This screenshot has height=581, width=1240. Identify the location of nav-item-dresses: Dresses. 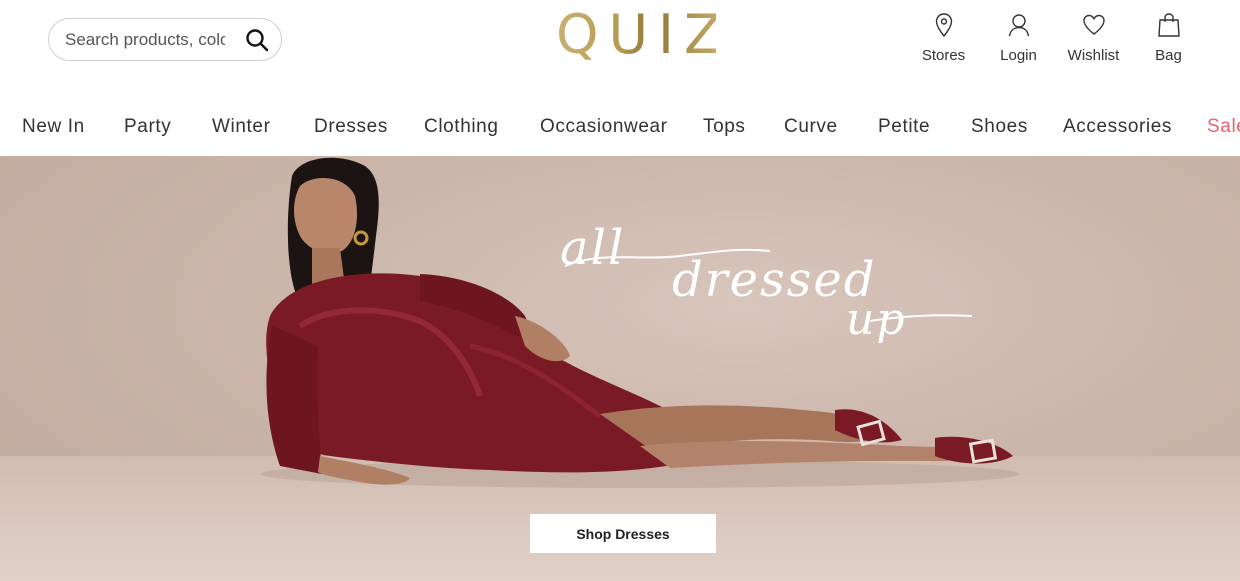
(351, 127).